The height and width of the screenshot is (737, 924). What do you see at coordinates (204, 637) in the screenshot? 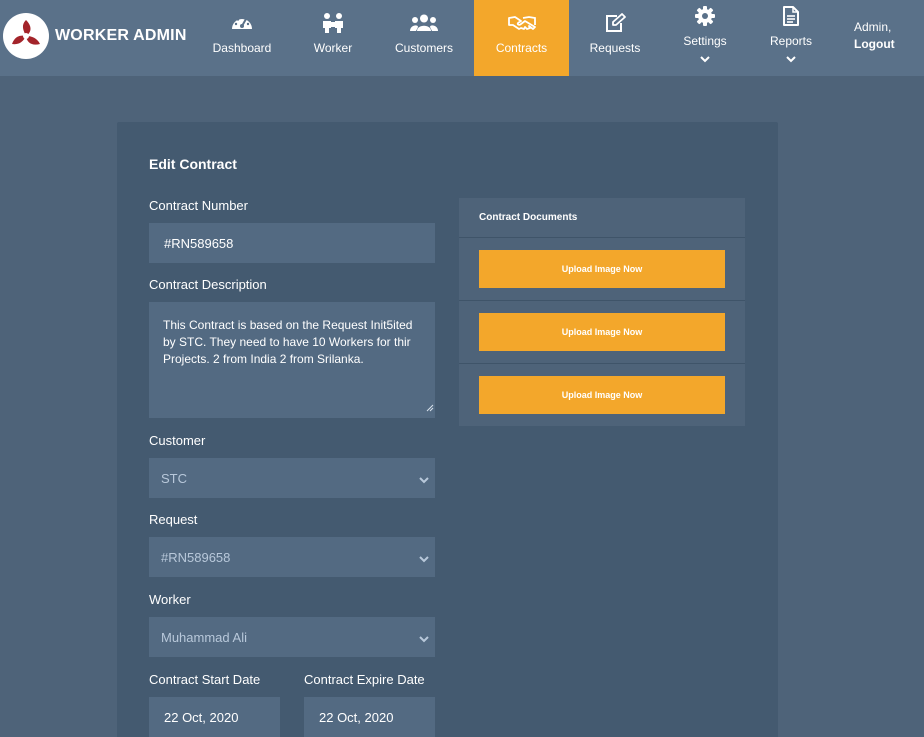
I see `worker-value: Muhammad Ali` at bounding box center [204, 637].